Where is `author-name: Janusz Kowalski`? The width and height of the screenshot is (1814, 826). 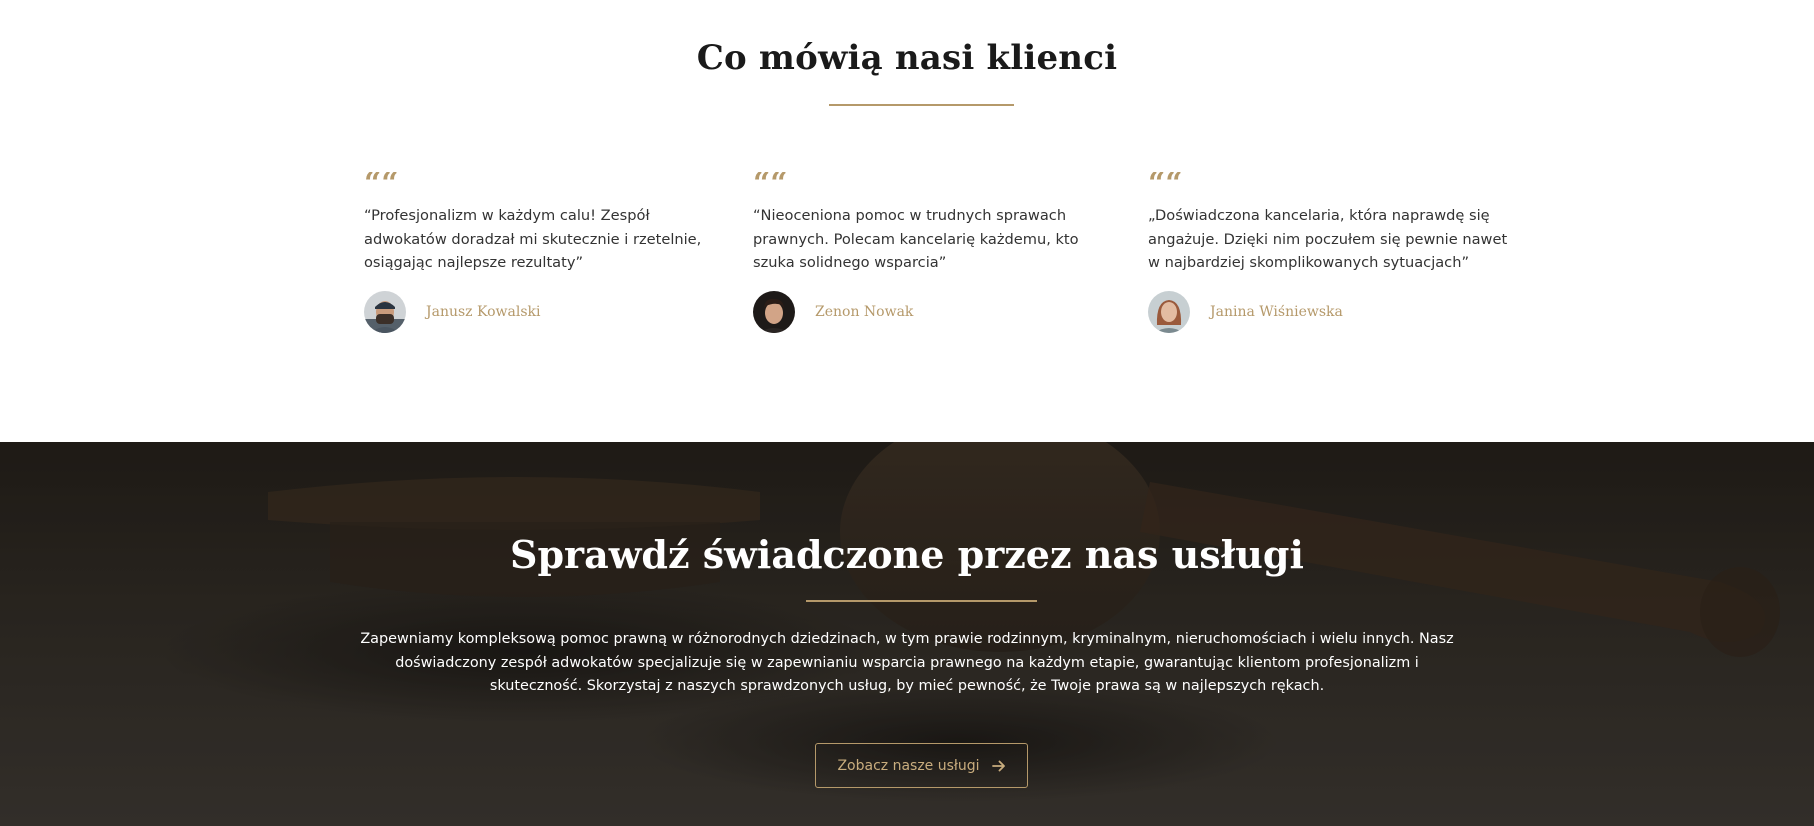 author-name: Janusz Kowalski is located at coordinates (483, 311).